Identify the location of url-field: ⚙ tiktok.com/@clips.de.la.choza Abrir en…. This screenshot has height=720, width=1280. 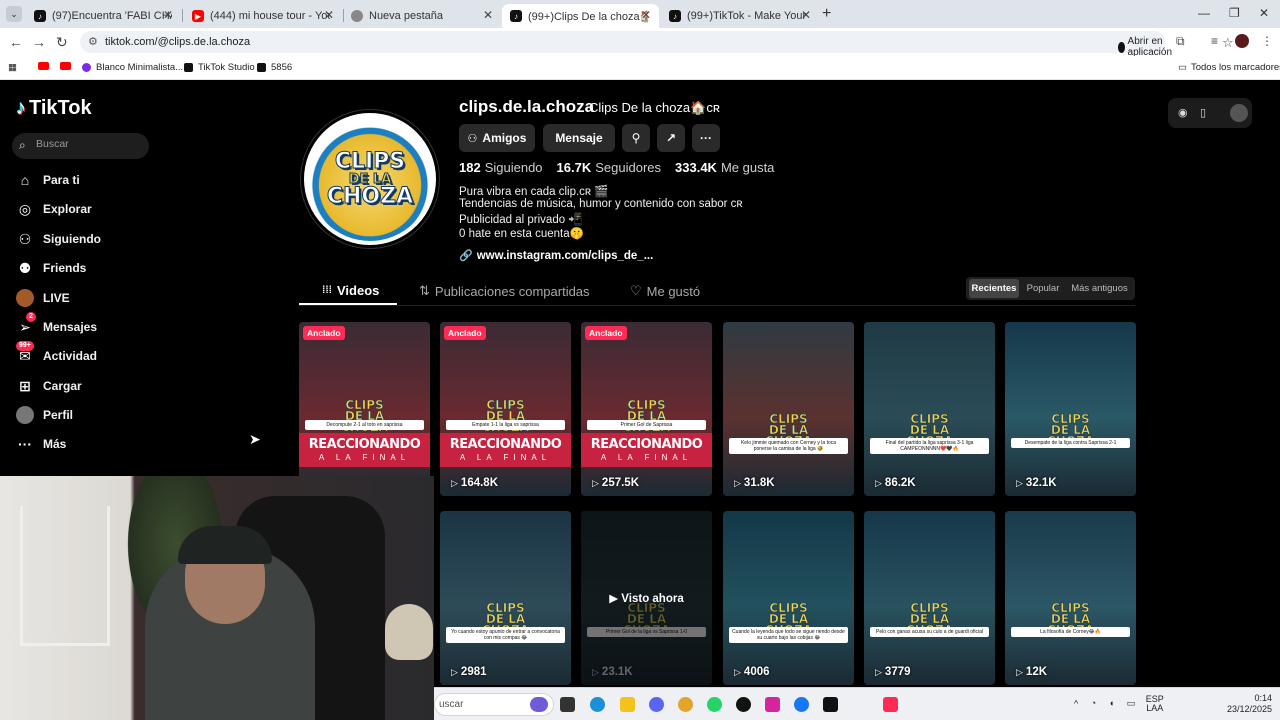
(657, 44).